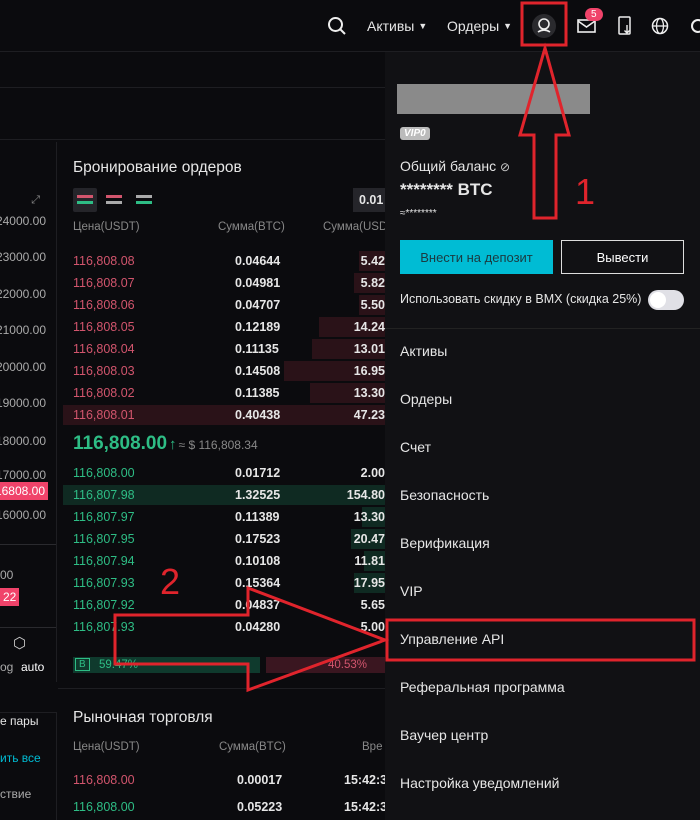  I want to click on step-1-label: 1, so click(585, 191).